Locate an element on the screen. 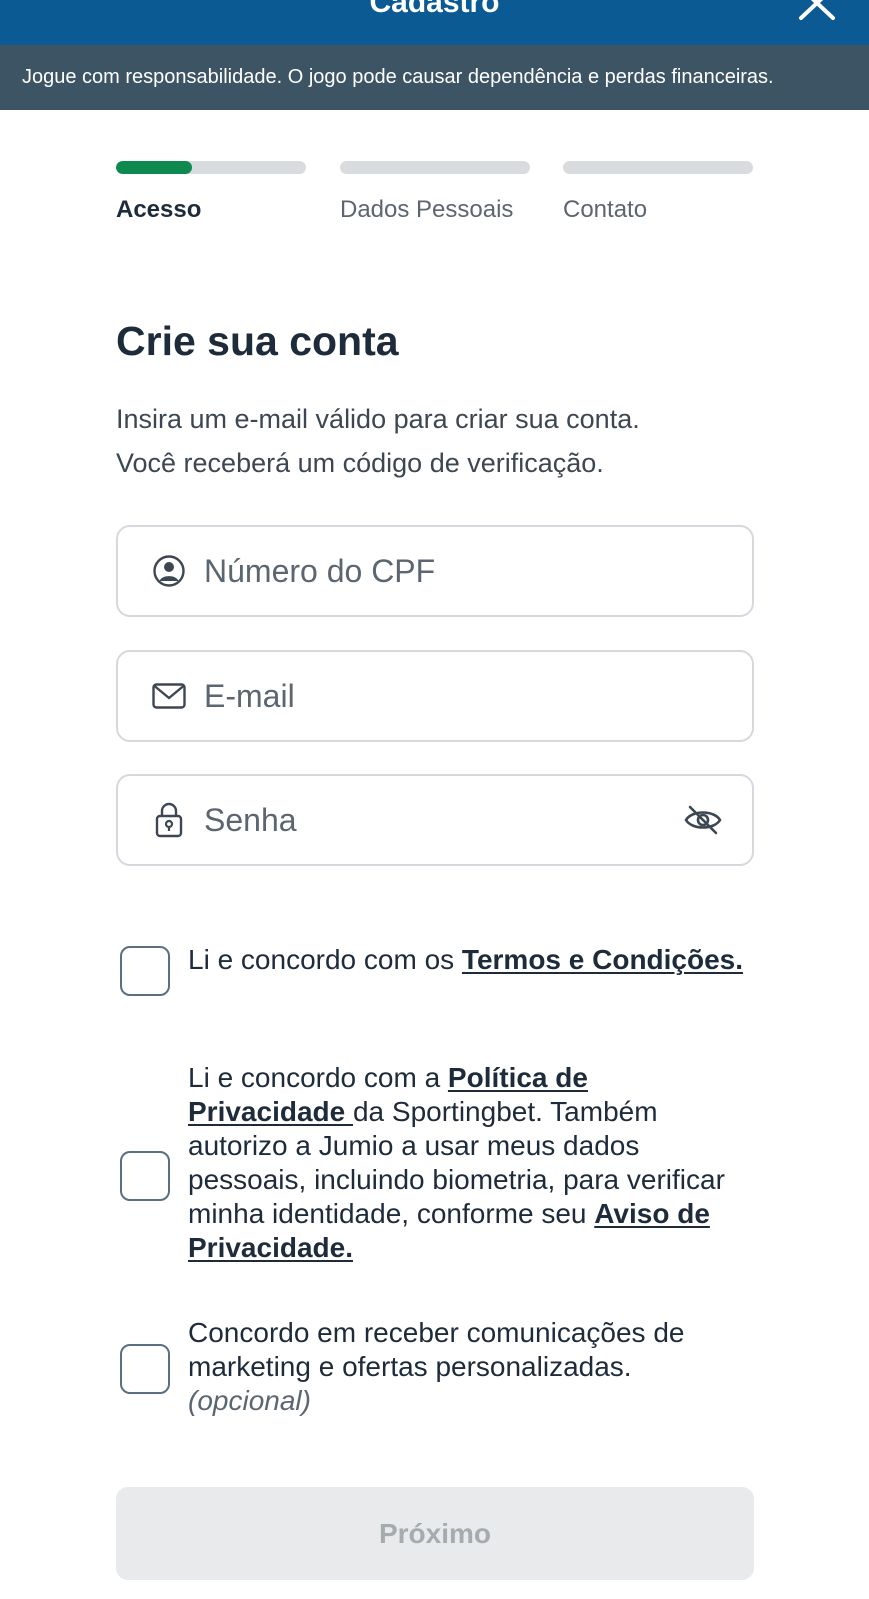  password-field is located at coordinates (435, 820).